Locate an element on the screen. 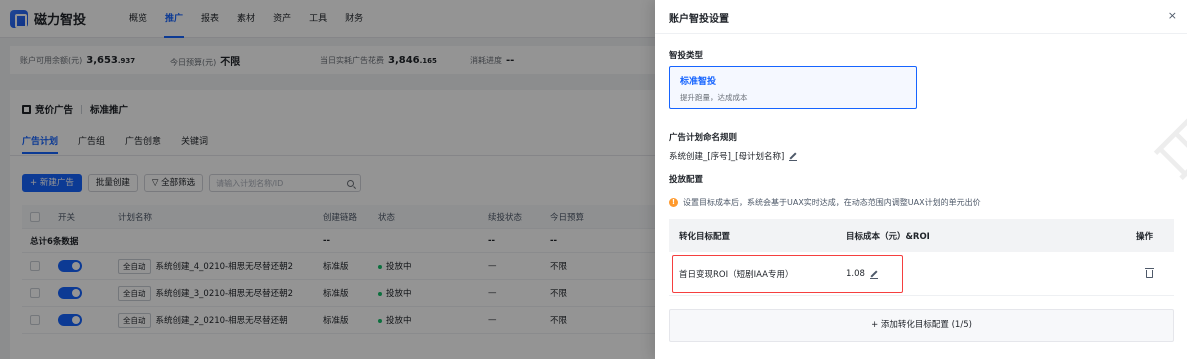 Image resolution: width=1187 pixels, height=359 pixels. header-cost: 目标成本（元）&ROI is located at coordinates (888, 236).